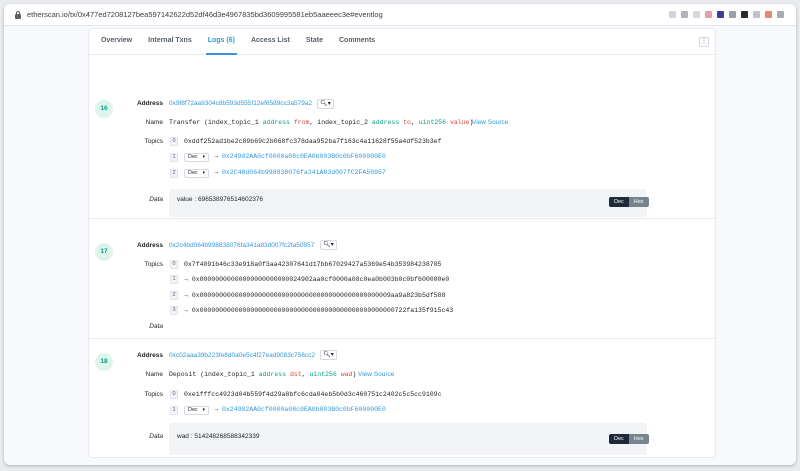 Image resolution: width=800 pixels, height=471 pixels. I want to click on more-options-icon: ⋮, so click(704, 42).